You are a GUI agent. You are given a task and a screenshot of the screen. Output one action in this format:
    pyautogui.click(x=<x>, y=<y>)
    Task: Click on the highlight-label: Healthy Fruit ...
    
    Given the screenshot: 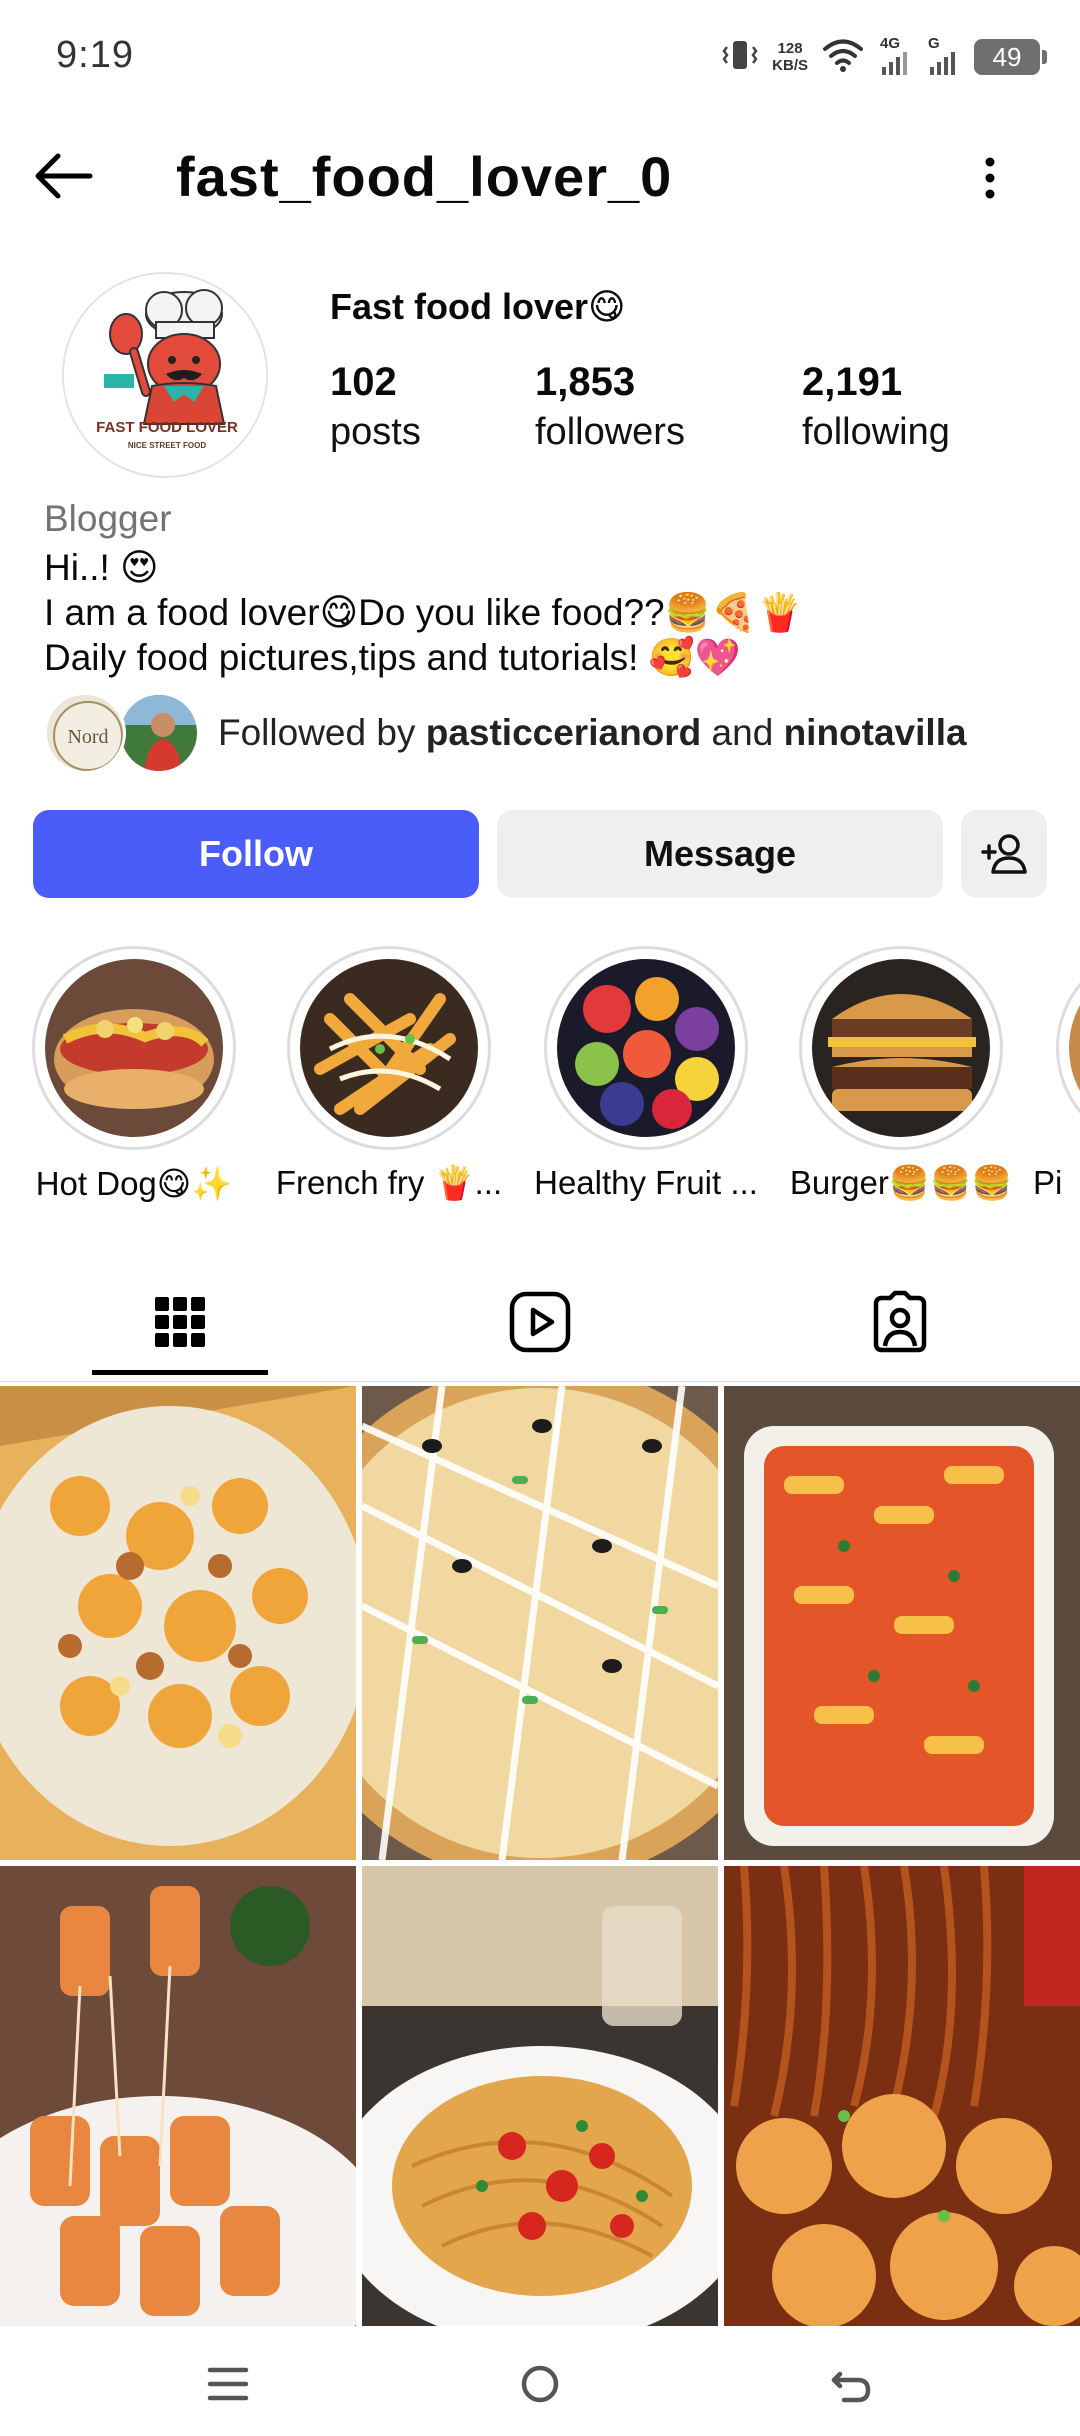 What is the action you would take?
    pyautogui.click(x=646, y=1182)
    